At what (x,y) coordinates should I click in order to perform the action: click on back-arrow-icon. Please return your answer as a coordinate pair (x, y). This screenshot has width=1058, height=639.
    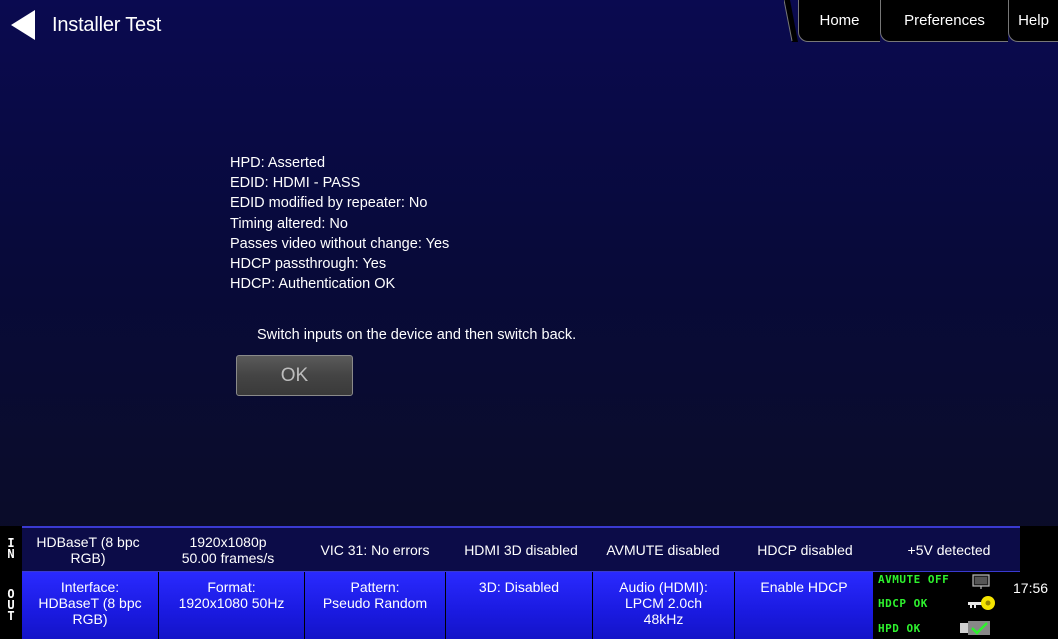
    Looking at the image, I should click on (23, 25).